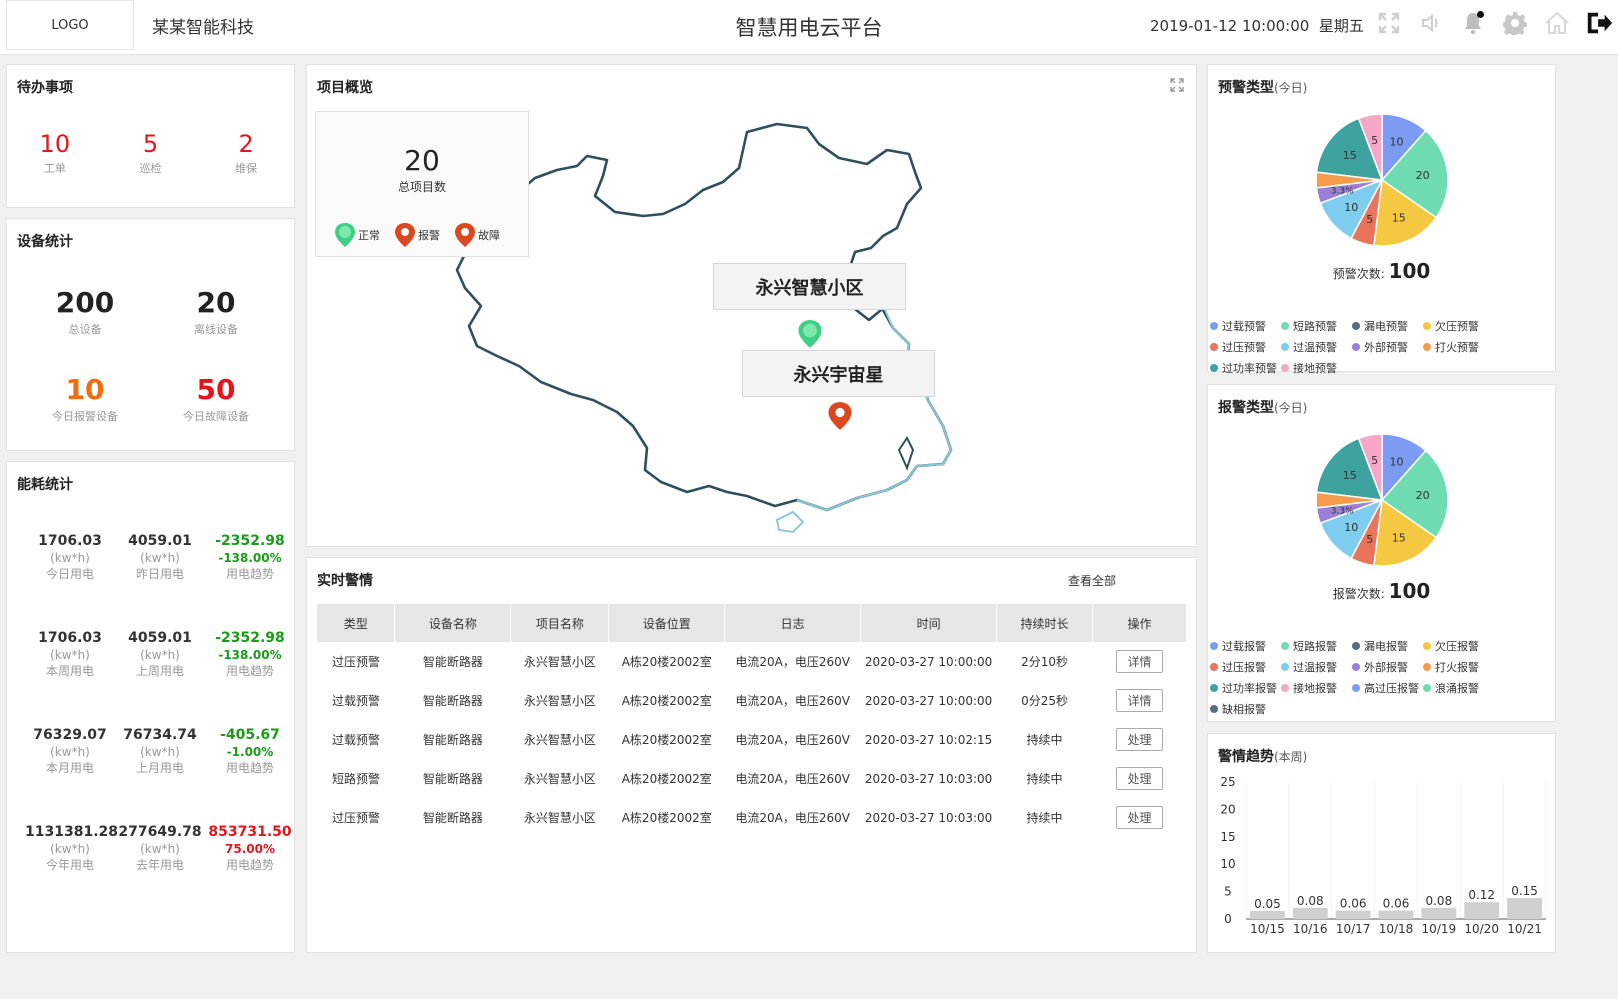 The width and height of the screenshot is (1618, 999). What do you see at coordinates (150, 334) in the screenshot?
I see `device-stats-panel: 设备统计 200 总设备 20 离线设备 10 今日报警设备 50 今日故障设备` at bounding box center [150, 334].